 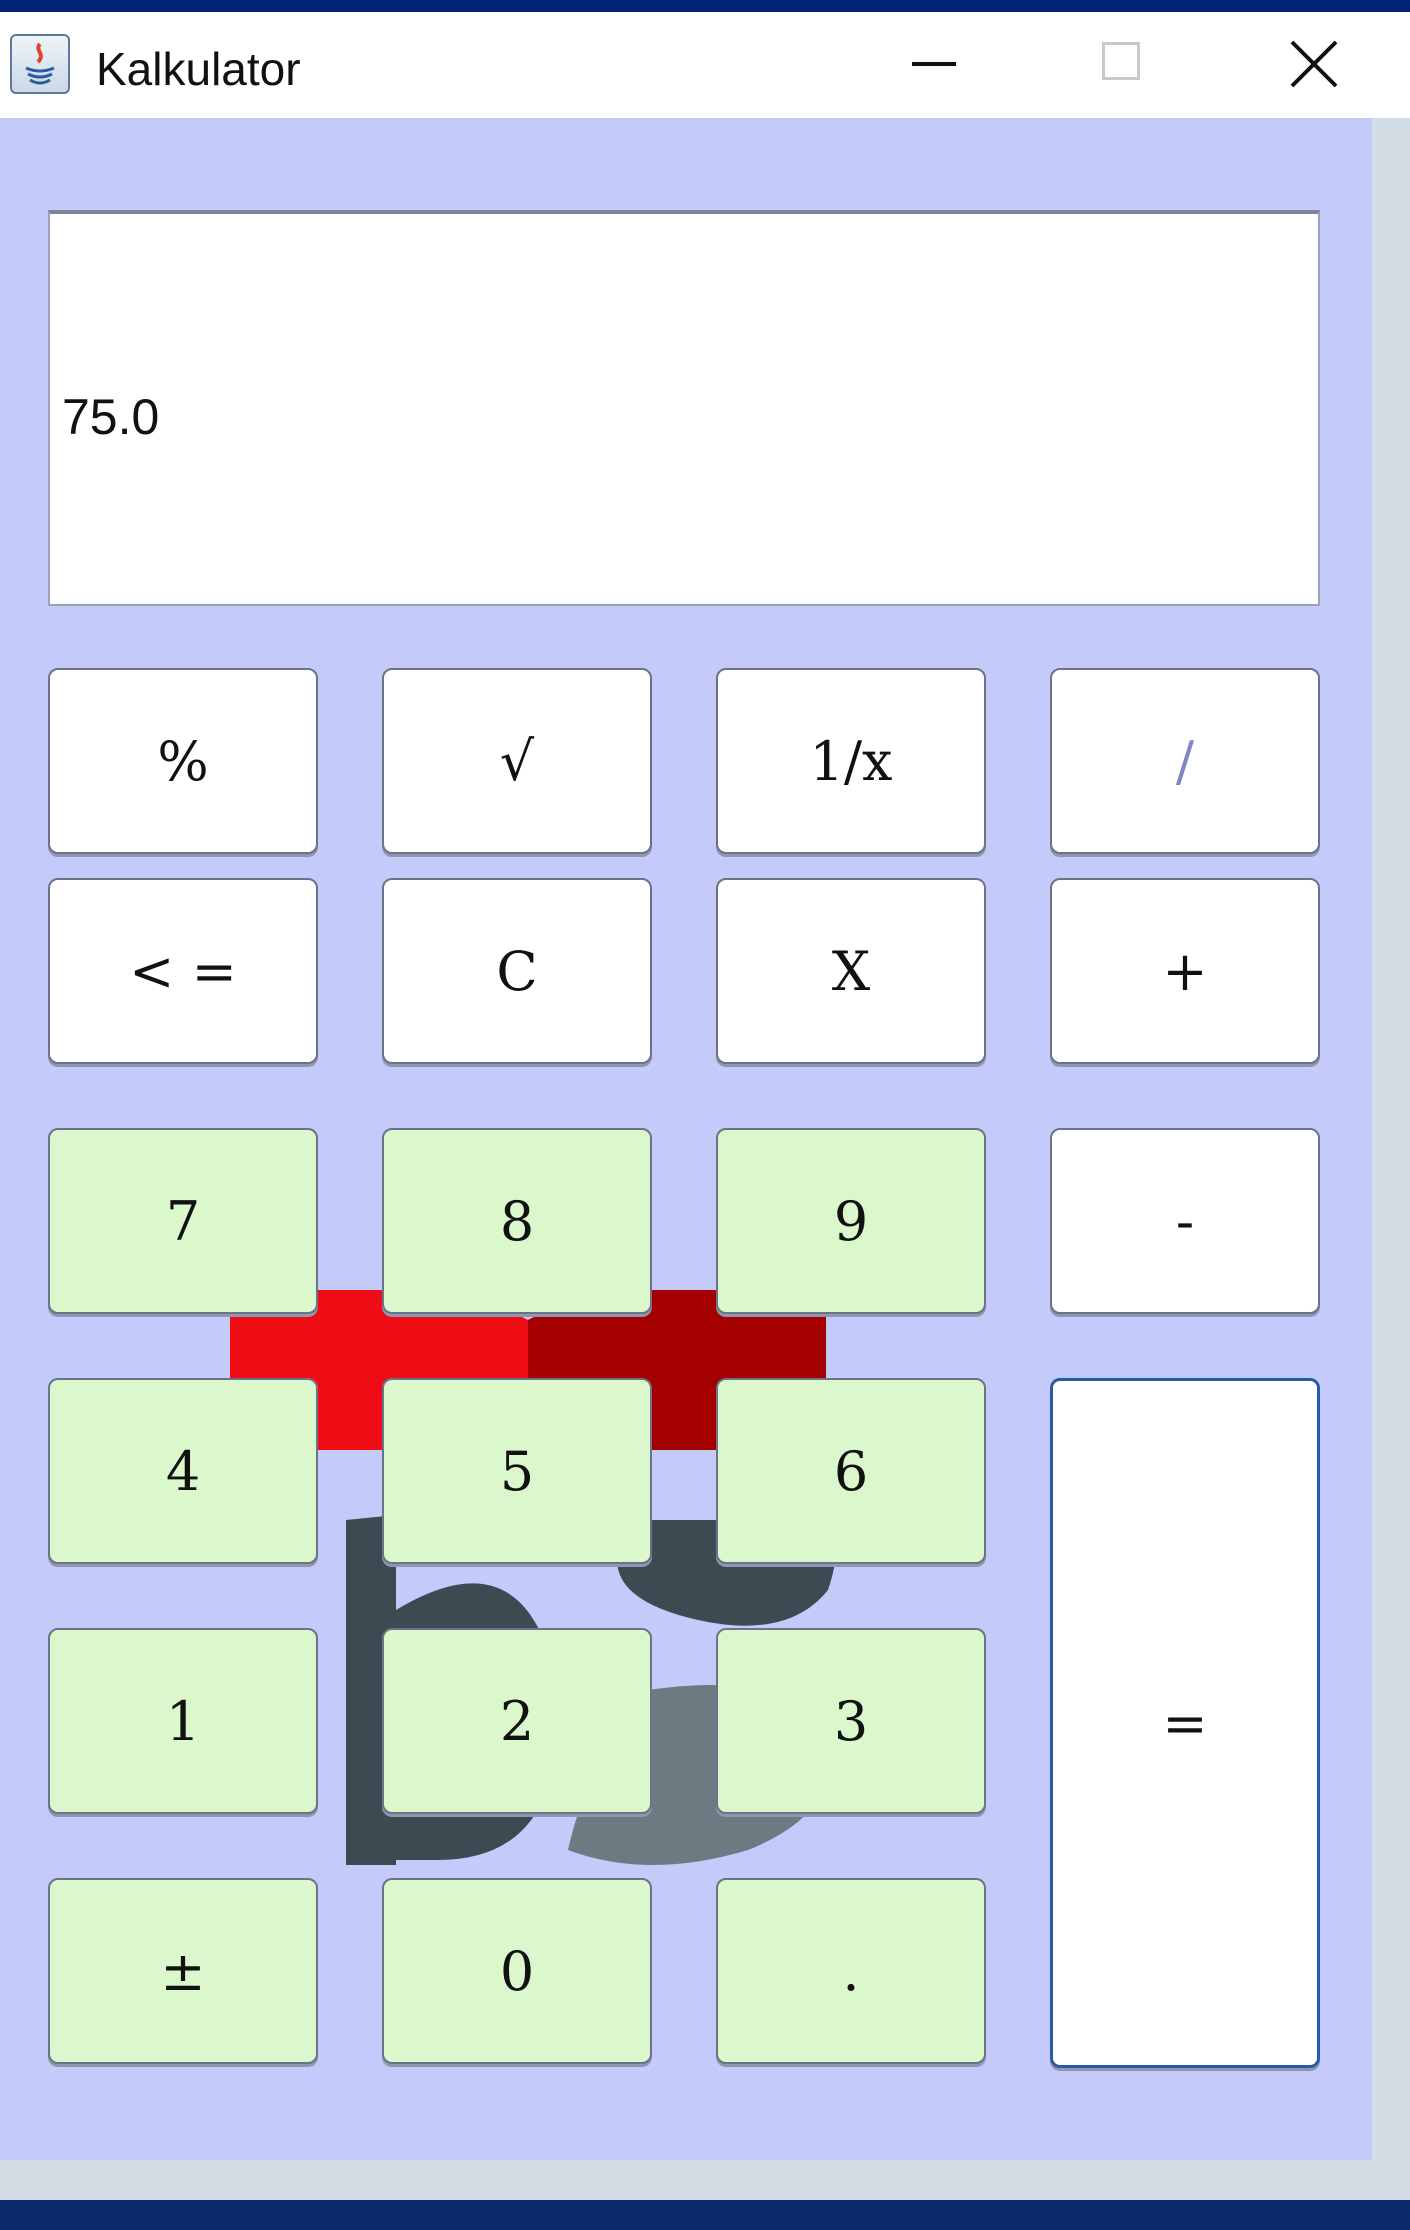 I want to click on negate-button: ±, so click(x=183, y=1971).